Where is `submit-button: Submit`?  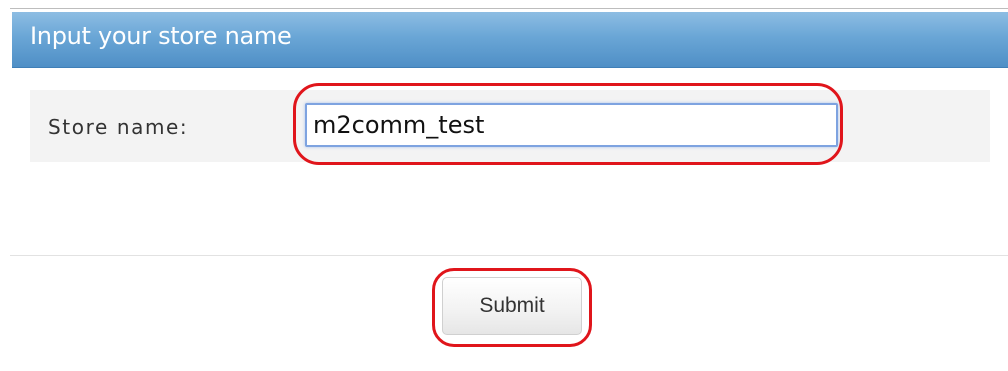
submit-button: Submit is located at coordinates (512, 306).